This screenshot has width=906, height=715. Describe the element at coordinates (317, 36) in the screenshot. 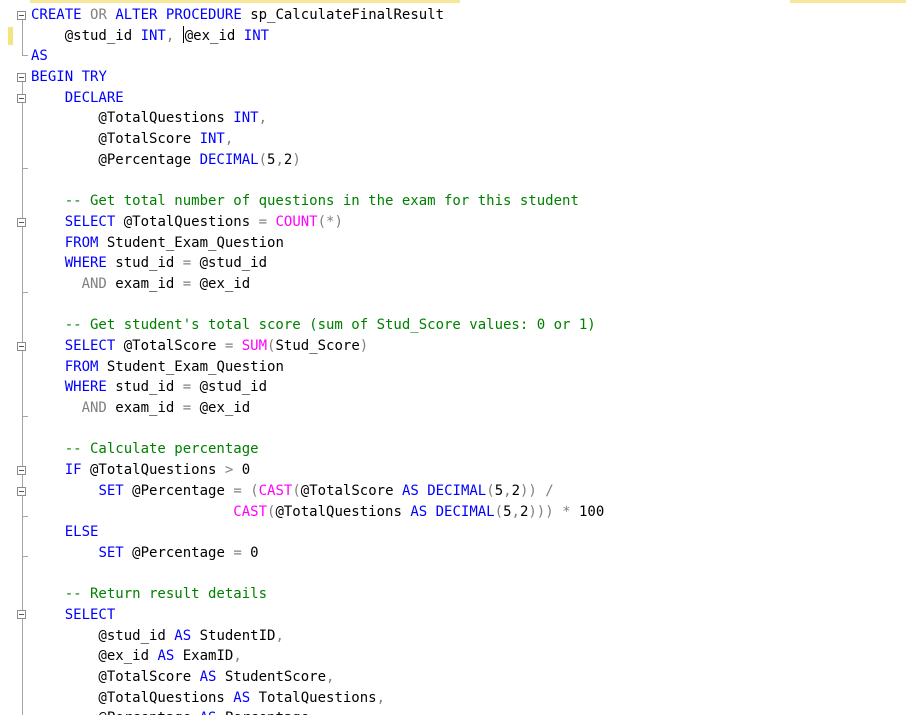

I see `code-line: @stud_id INT, @ex_id INT` at that location.